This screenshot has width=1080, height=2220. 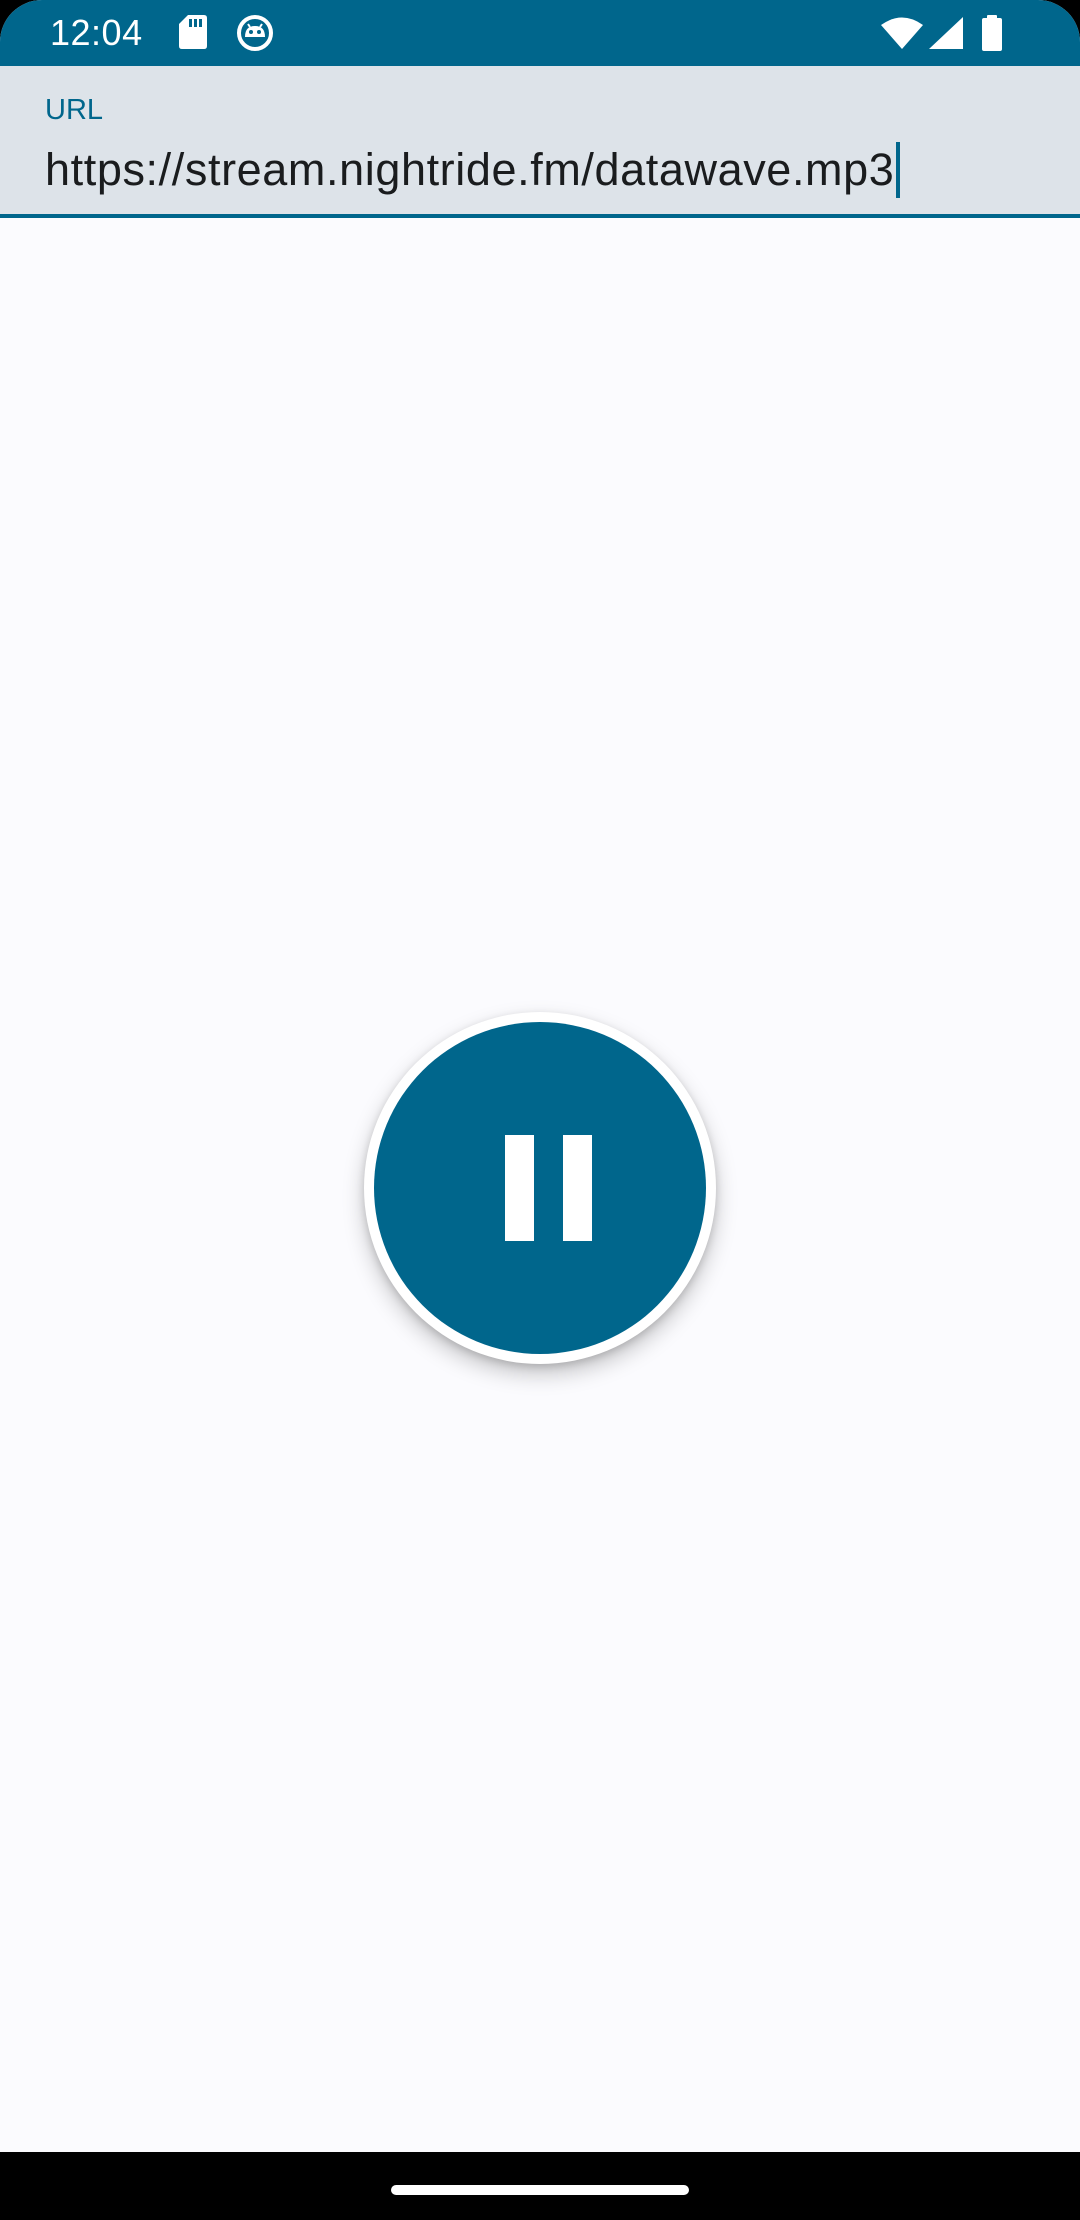 I want to click on pause-icon-bar-left, so click(x=519, y=1188).